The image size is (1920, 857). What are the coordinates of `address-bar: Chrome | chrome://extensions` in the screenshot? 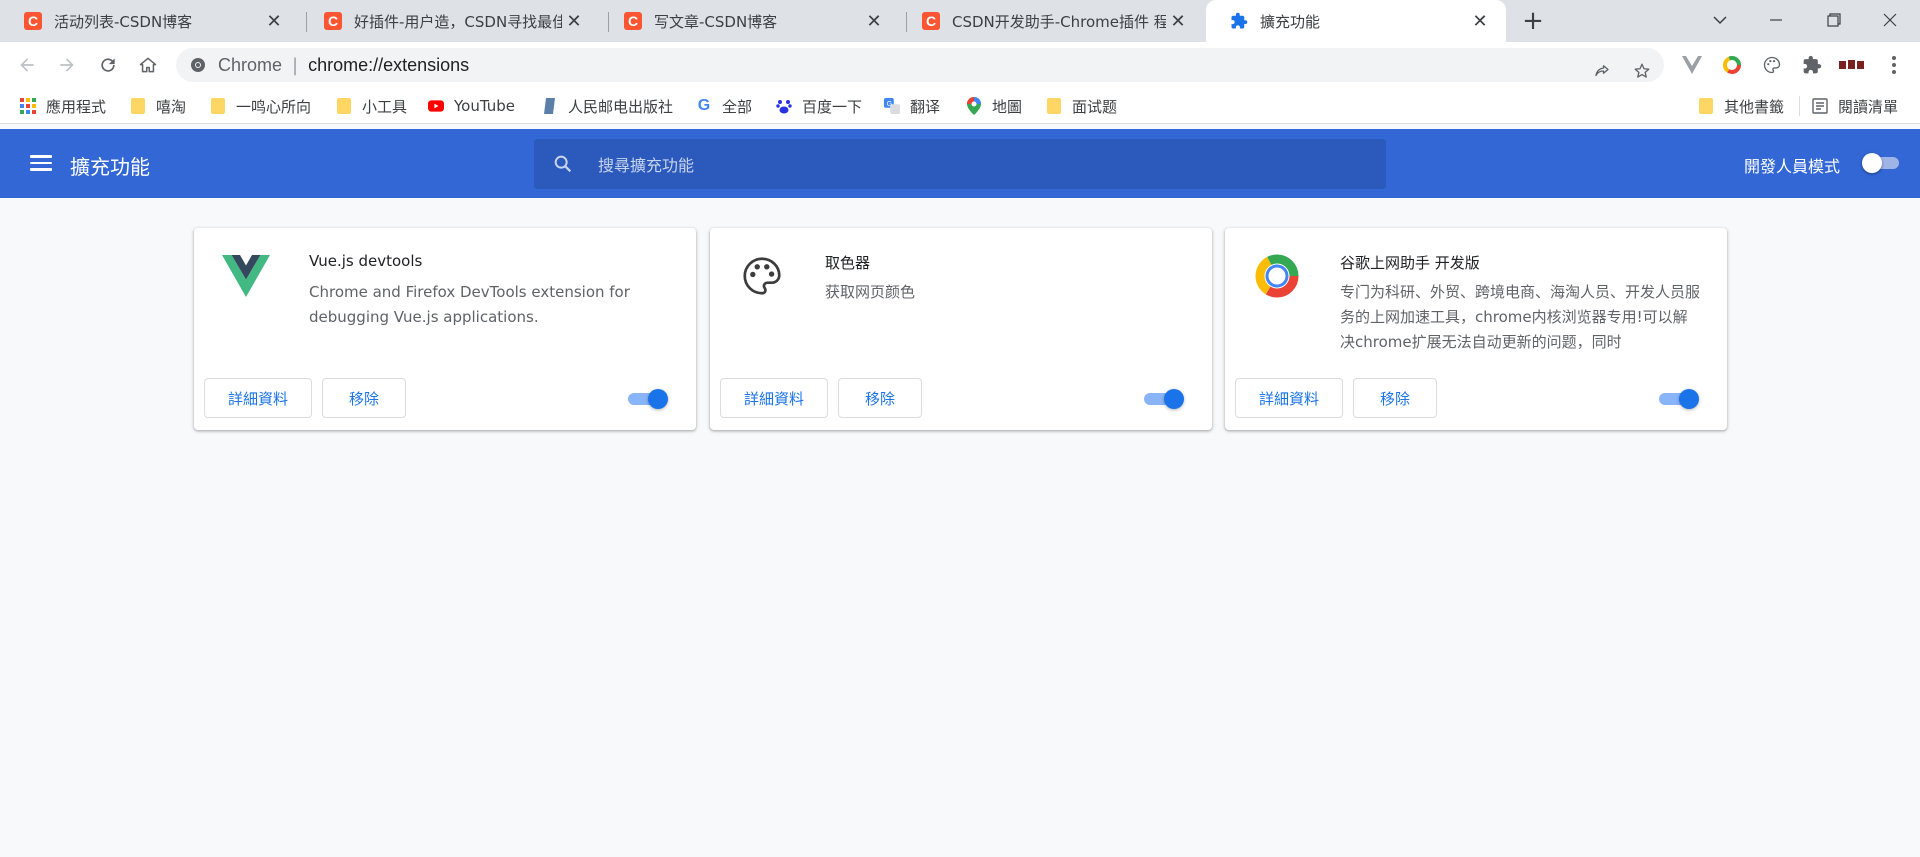 It's located at (920, 65).